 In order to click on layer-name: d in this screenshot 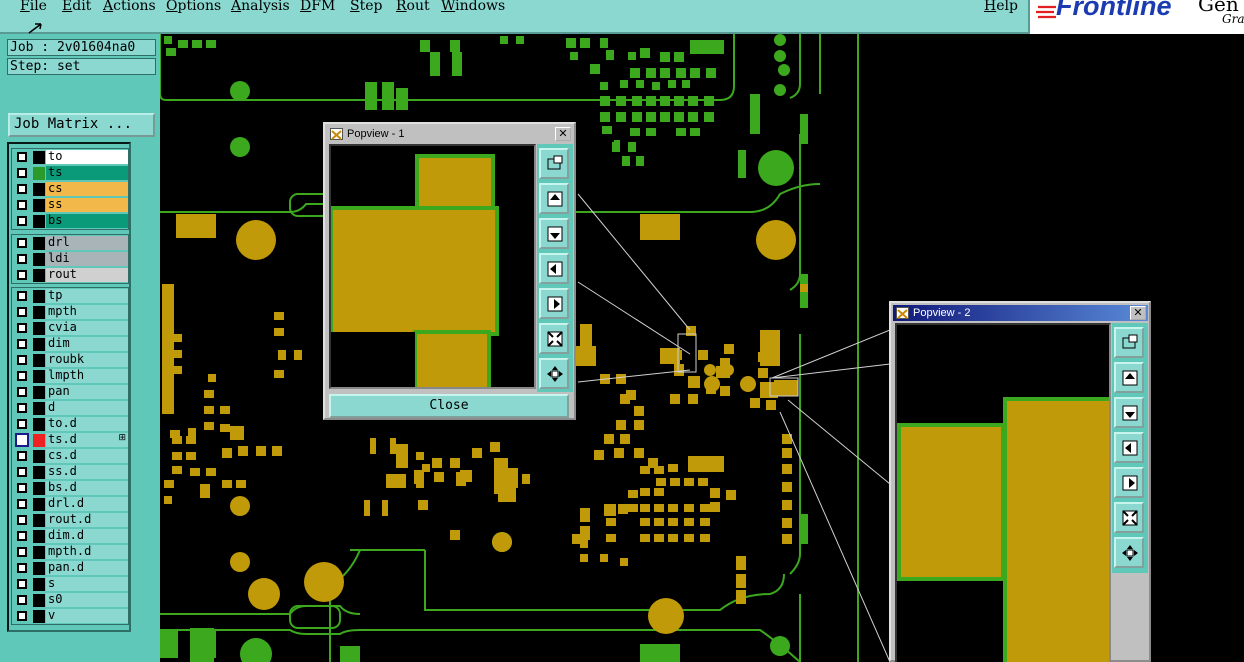, I will do `click(87, 408)`.